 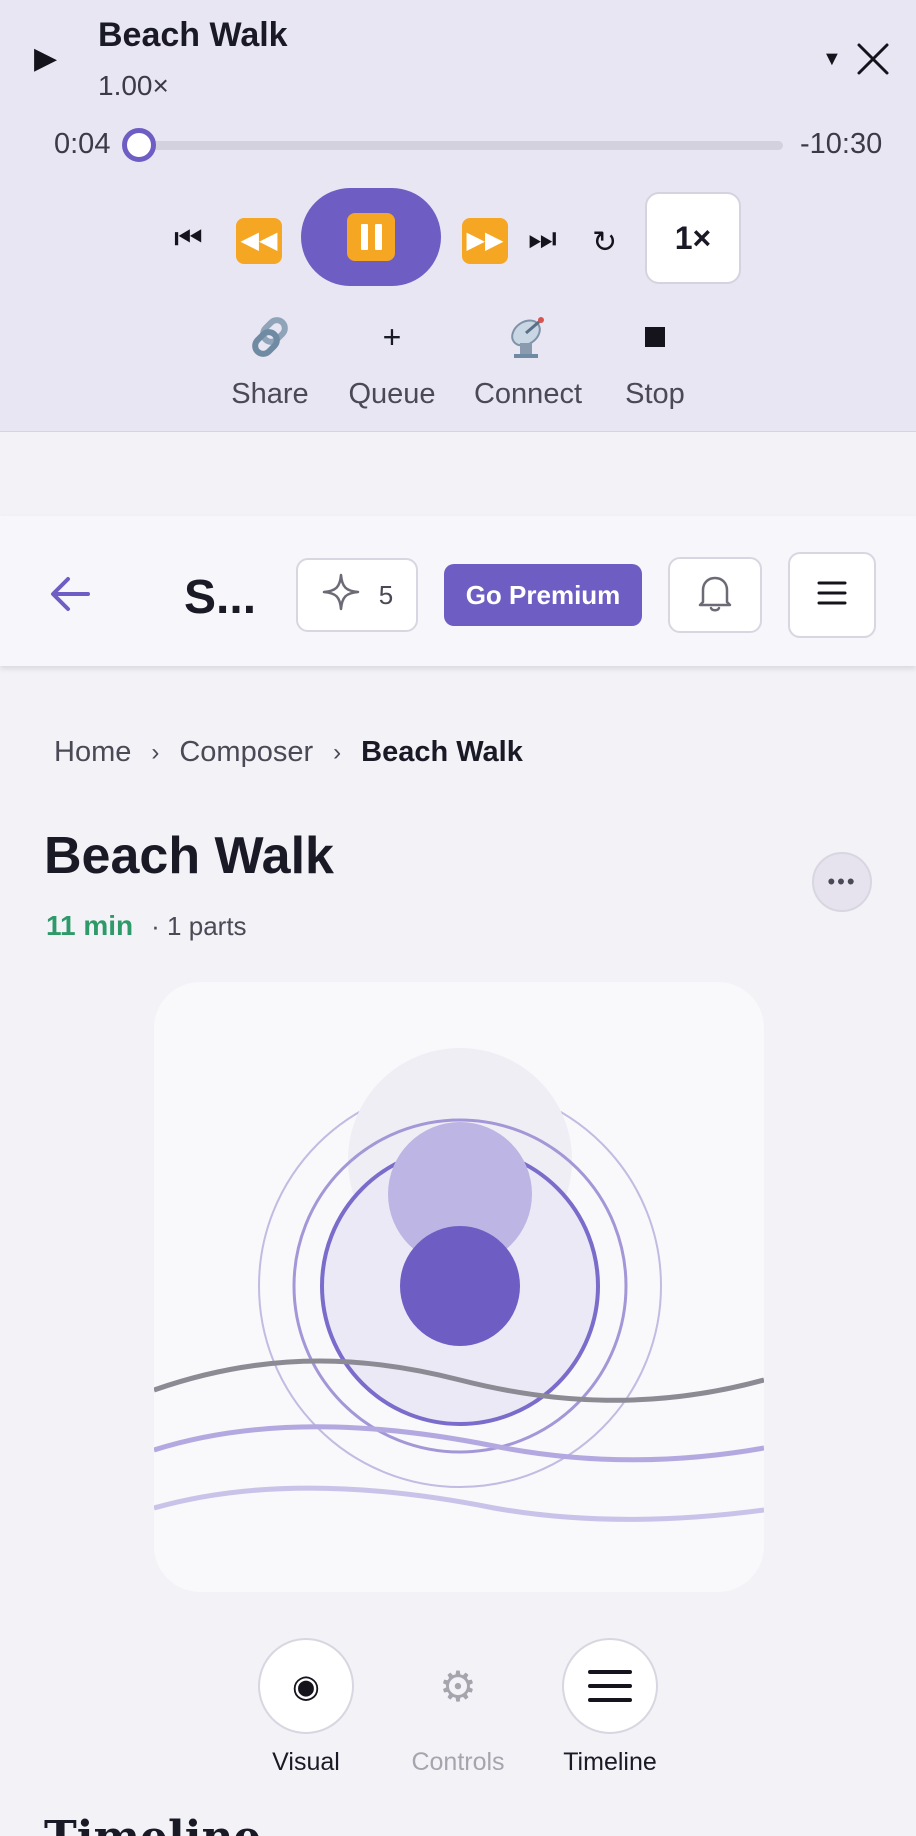 I want to click on skip-previous-icon: ⏮, so click(x=188, y=238).